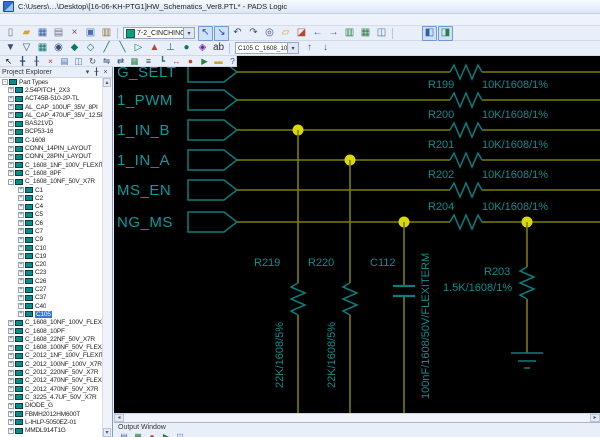  I want to click on move-icon: ╋, so click(22, 61).